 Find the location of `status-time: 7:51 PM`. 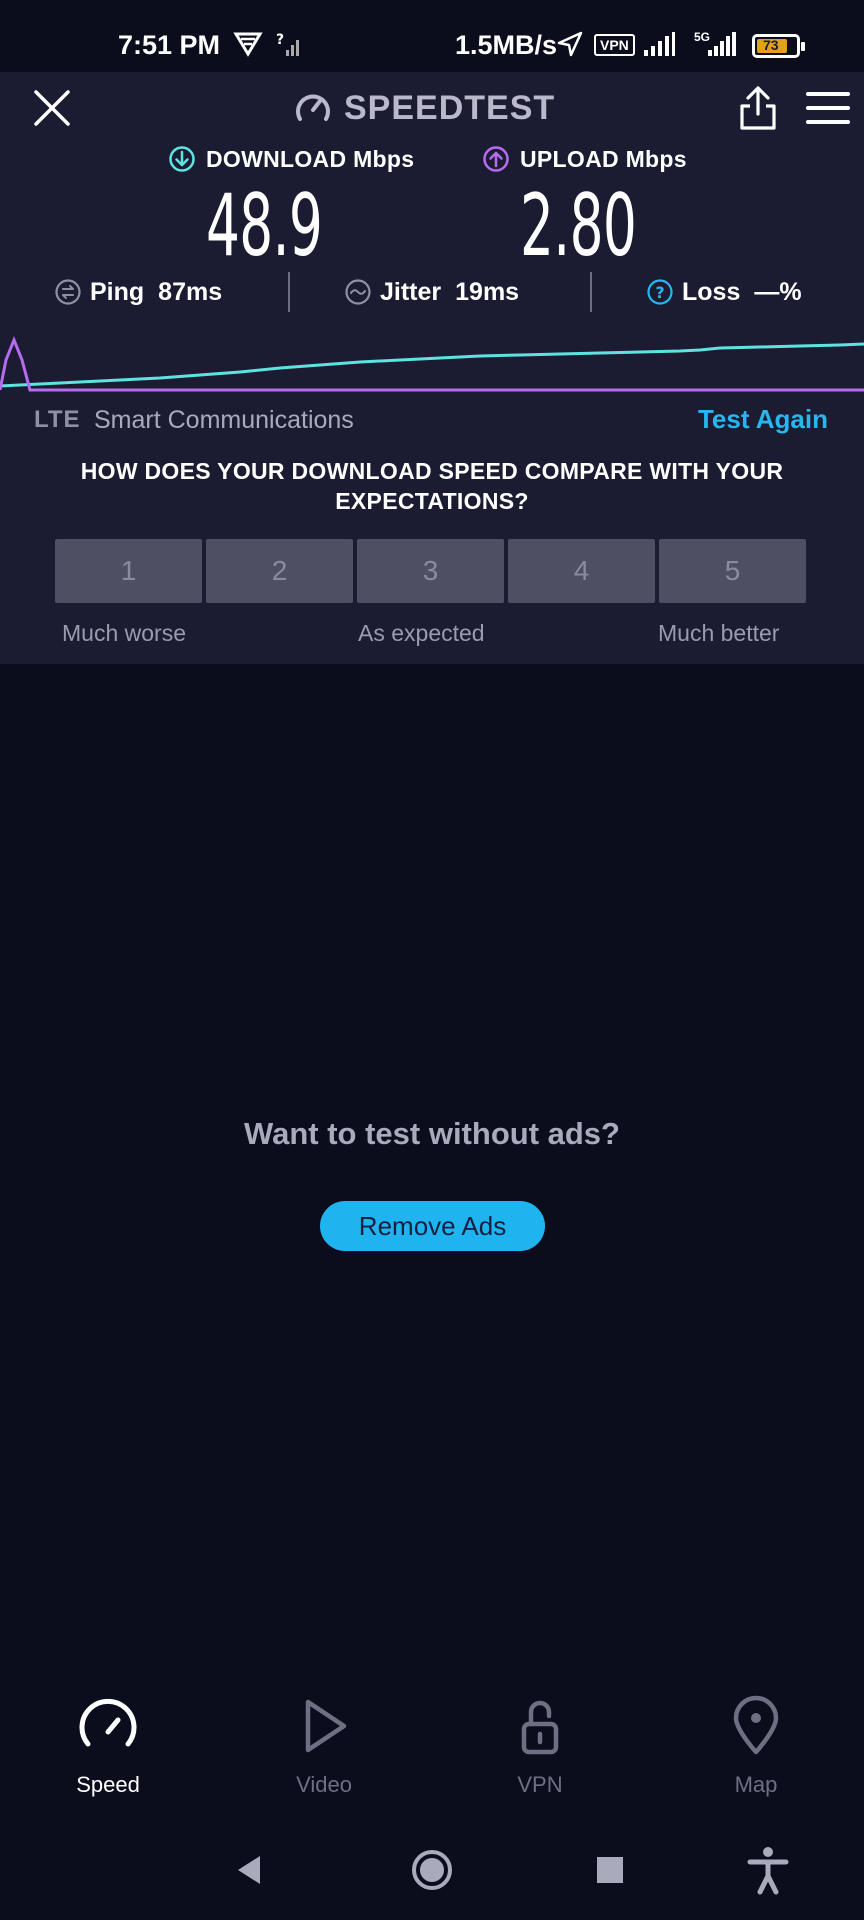

status-time: 7:51 PM is located at coordinates (169, 45).